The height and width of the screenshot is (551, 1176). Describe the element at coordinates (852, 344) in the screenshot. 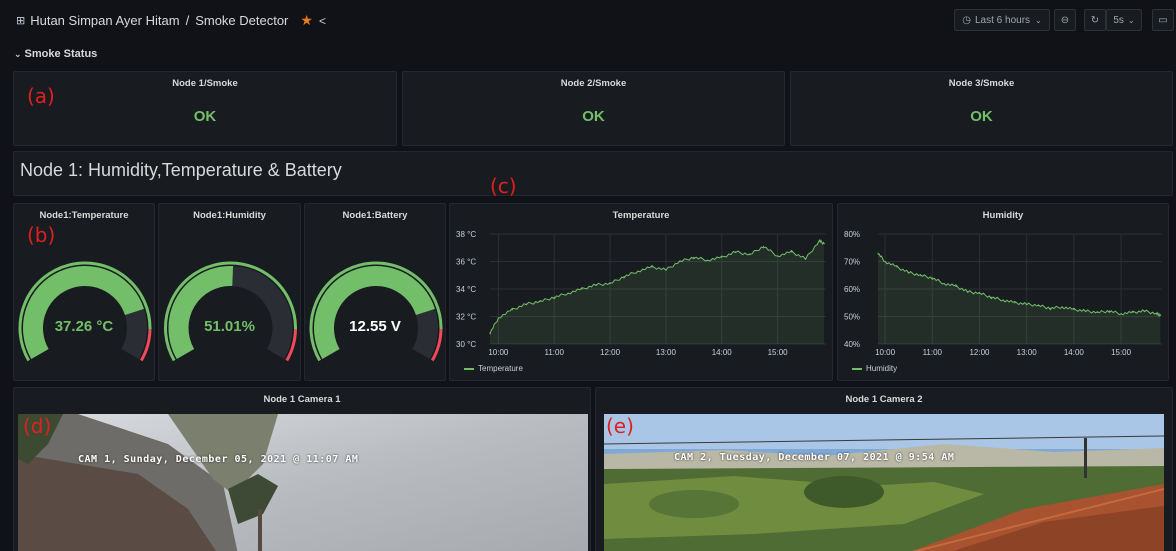

I see `y-tick-label: 40%` at that location.